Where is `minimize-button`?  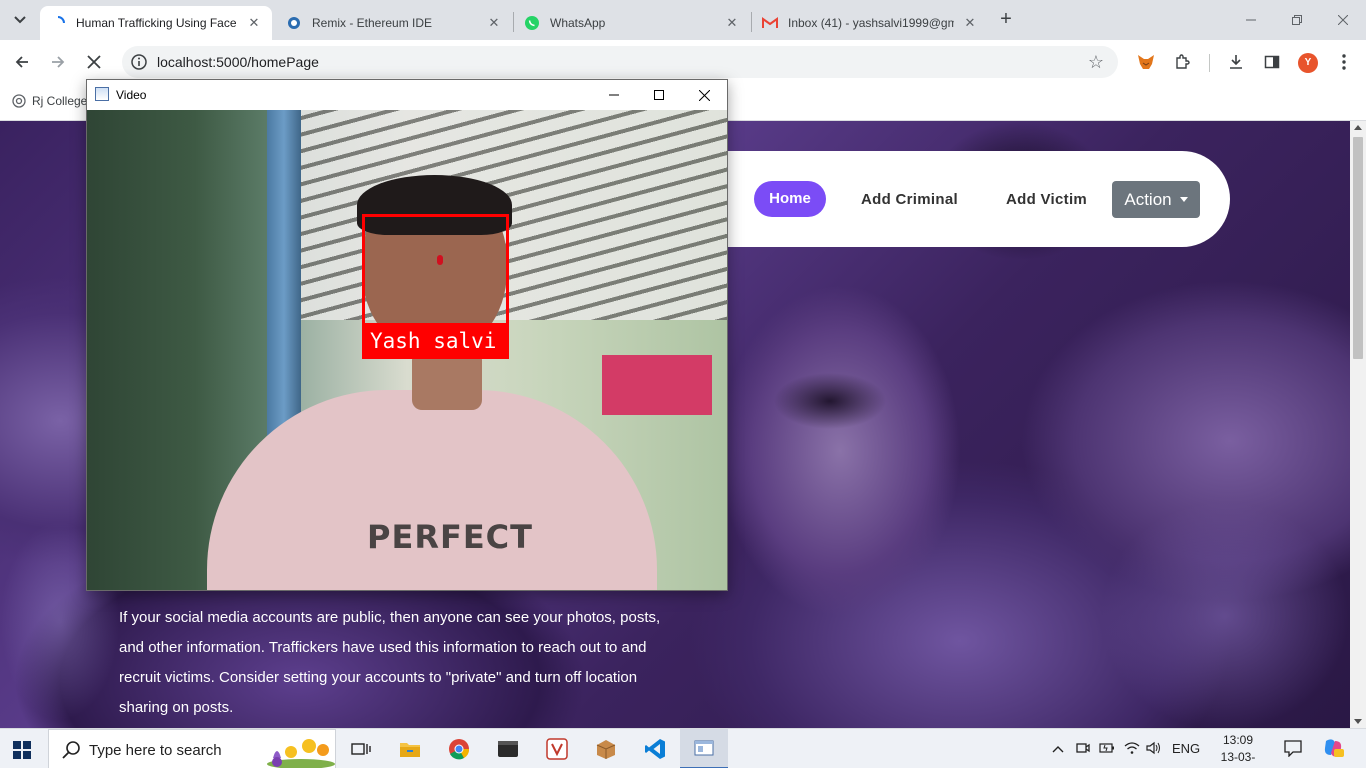
minimize-button is located at coordinates (1251, 20).